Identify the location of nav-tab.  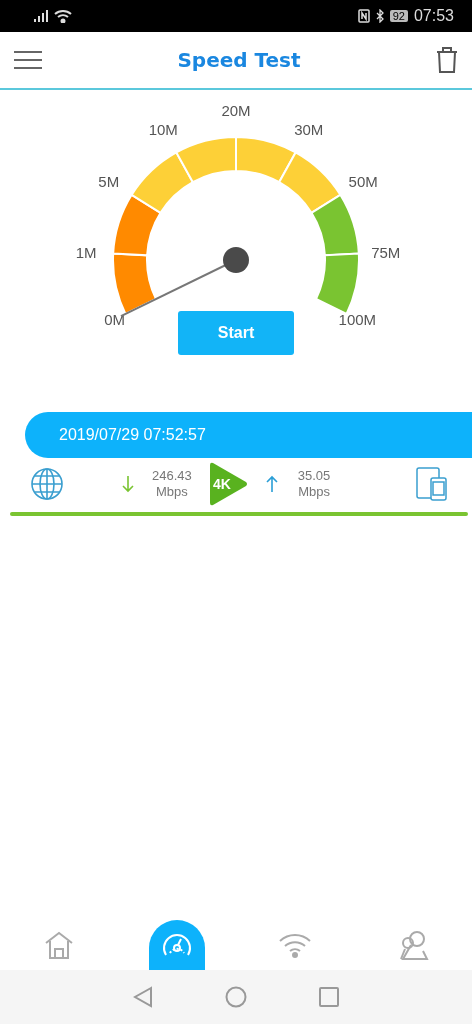
(177, 945).